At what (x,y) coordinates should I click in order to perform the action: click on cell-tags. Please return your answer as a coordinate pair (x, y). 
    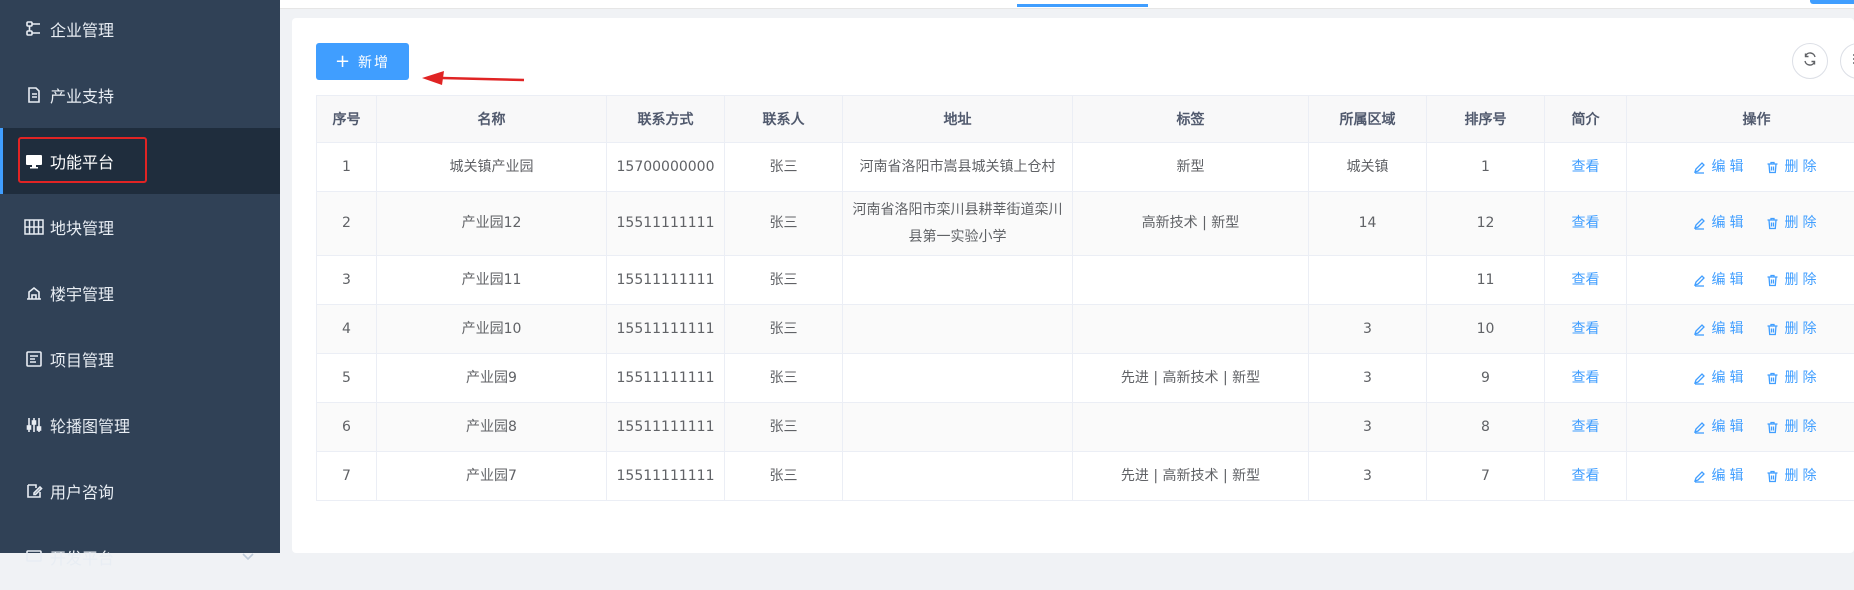
    Looking at the image, I should click on (1191, 329).